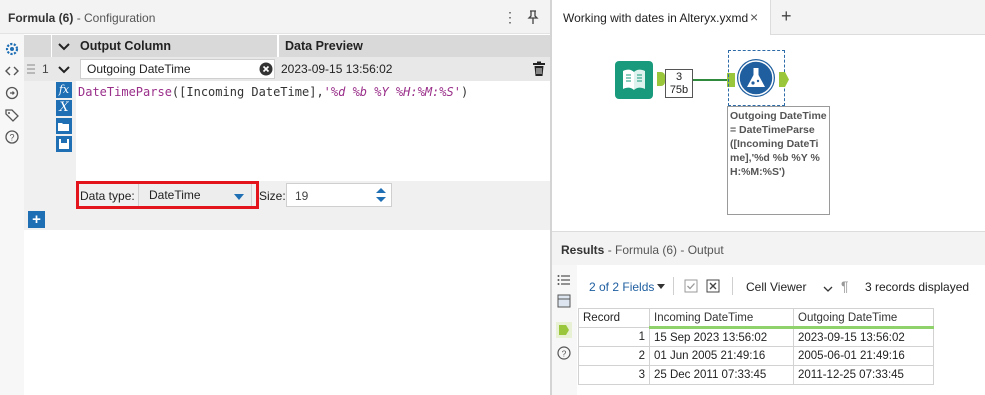 The height and width of the screenshot is (395, 985). Describe the element at coordinates (784, 79) in the screenshot. I see `formula-output-anchor` at that location.